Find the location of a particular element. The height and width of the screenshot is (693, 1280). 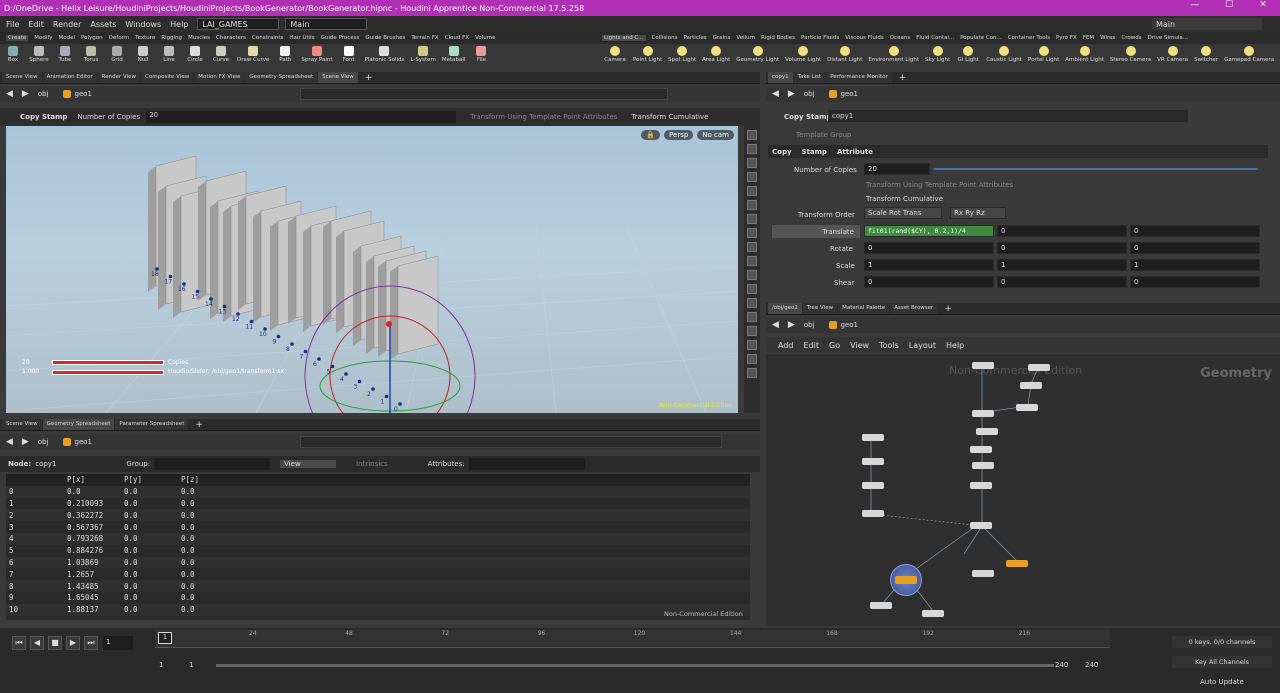

shelf-tab-1: Modify is located at coordinates (43, 38).